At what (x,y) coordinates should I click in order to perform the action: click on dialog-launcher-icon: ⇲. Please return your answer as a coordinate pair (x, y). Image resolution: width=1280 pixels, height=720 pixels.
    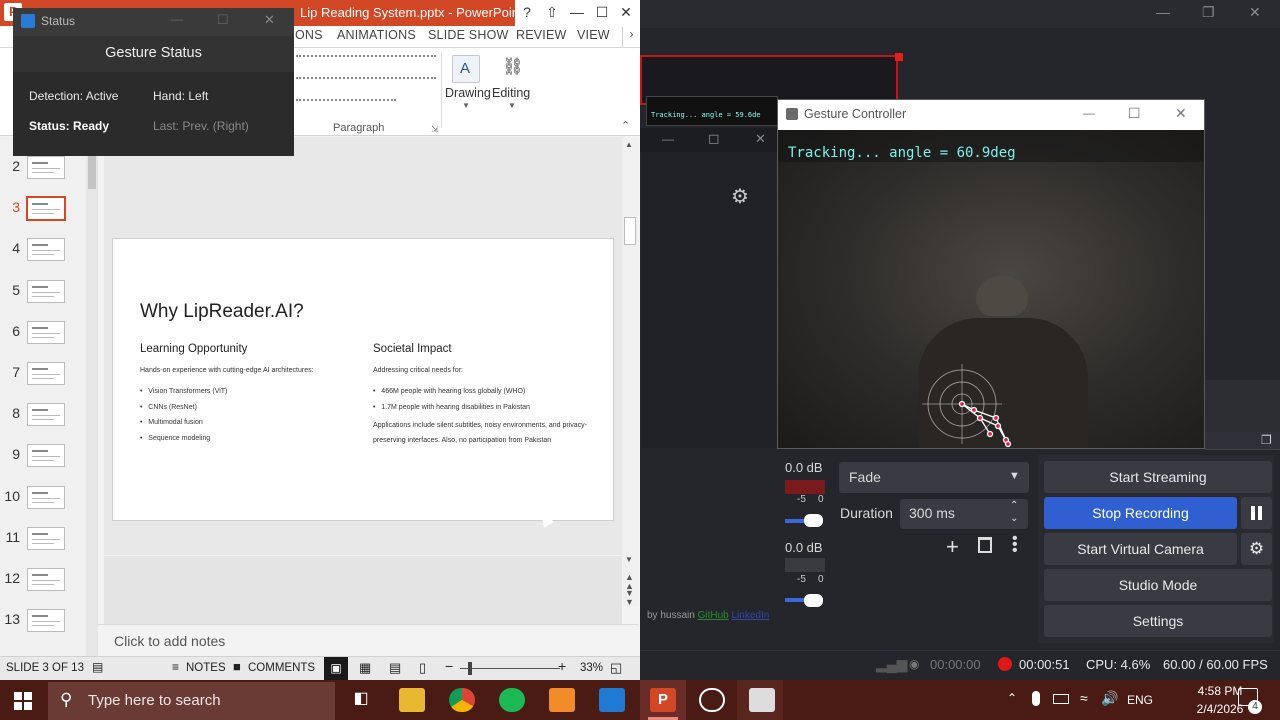
    Looking at the image, I should click on (435, 129).